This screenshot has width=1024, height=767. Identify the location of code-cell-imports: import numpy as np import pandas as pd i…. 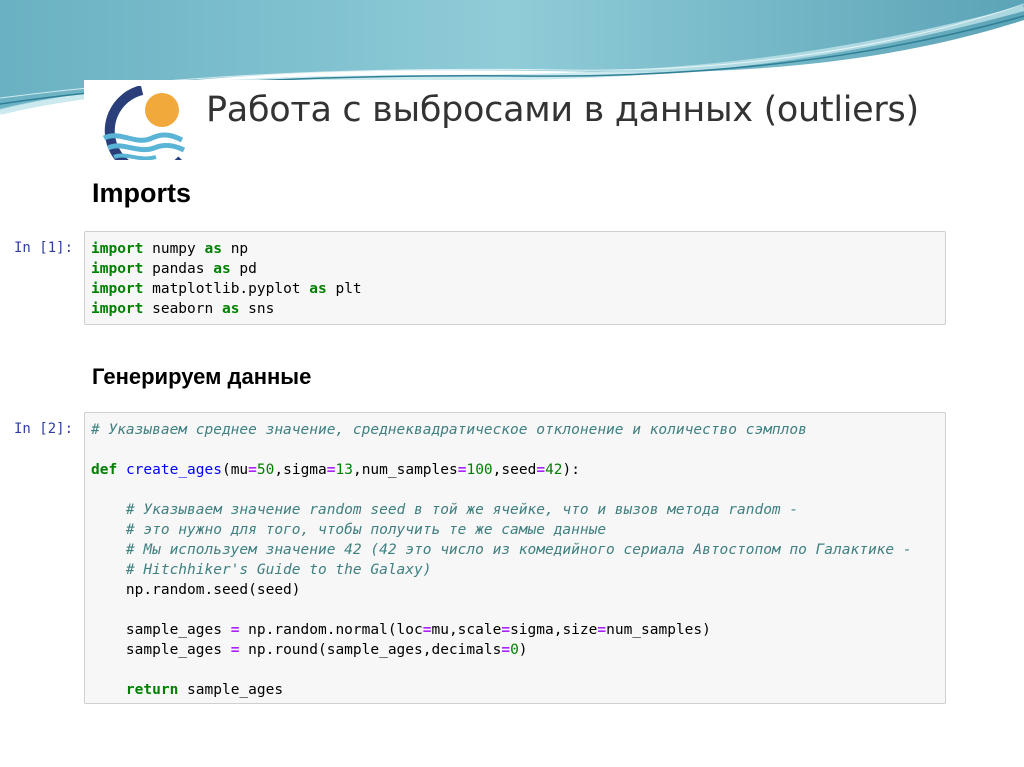
(515, 278).